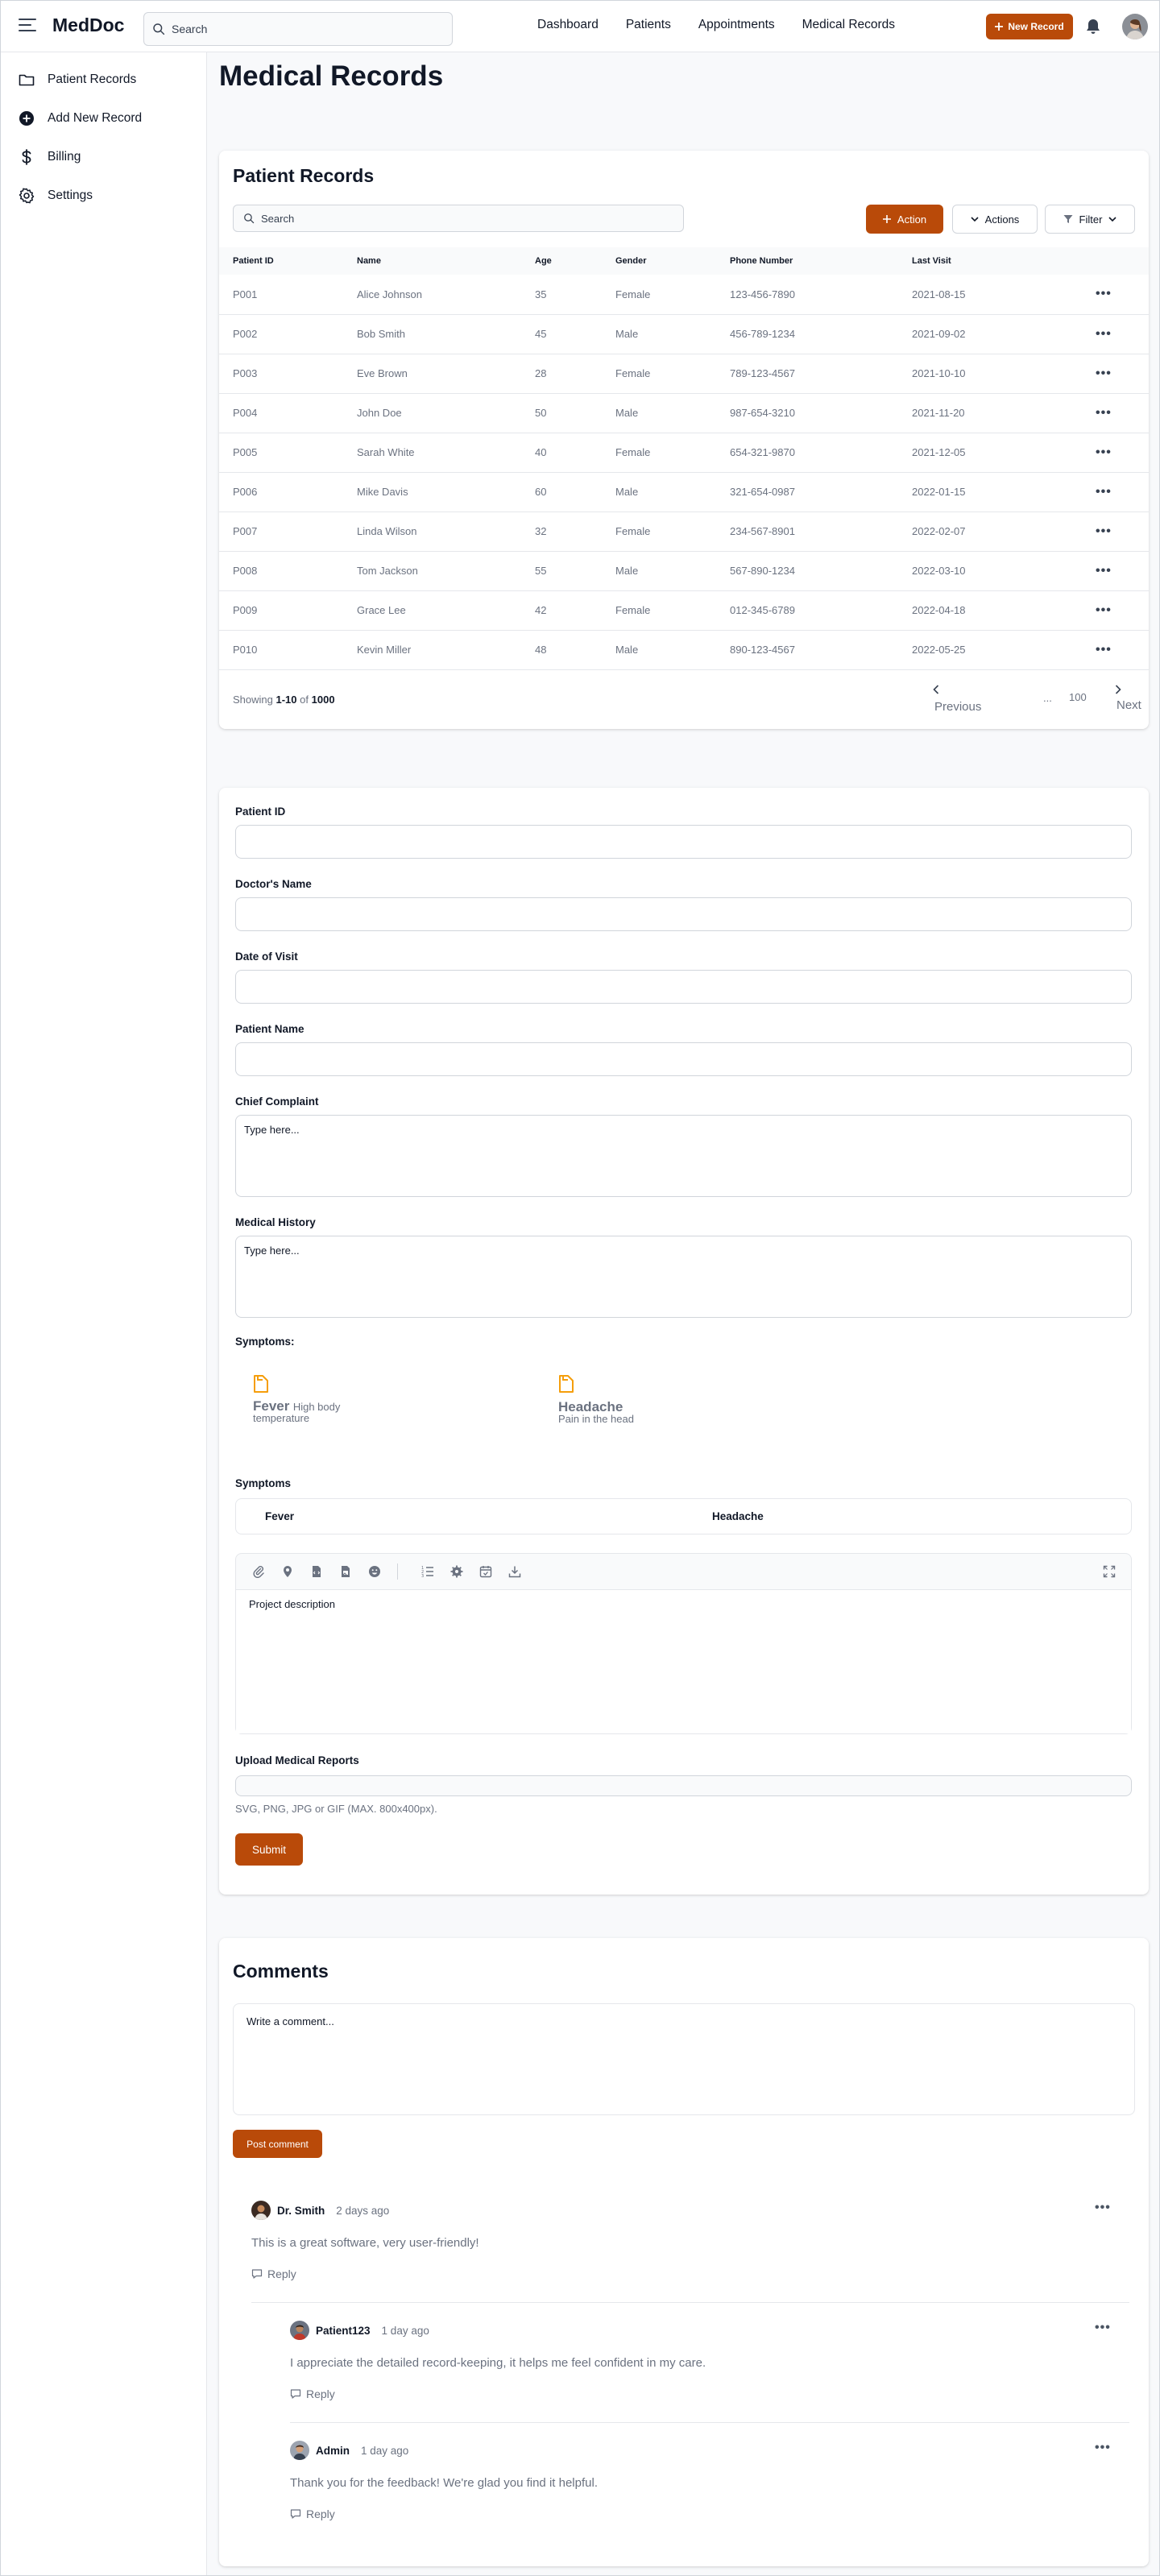  Describe the element at coordinates (1004, 650) in the screenshot. I see `table-cell: 2022-05-25` at that location.